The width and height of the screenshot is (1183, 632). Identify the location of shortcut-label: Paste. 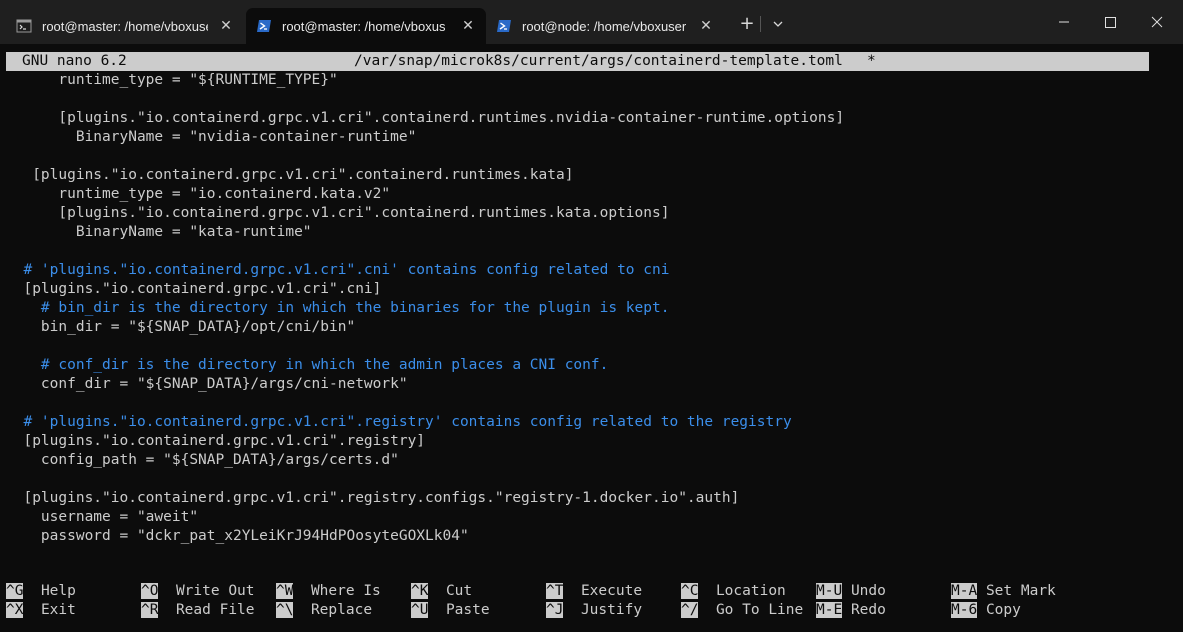
(467, 610).